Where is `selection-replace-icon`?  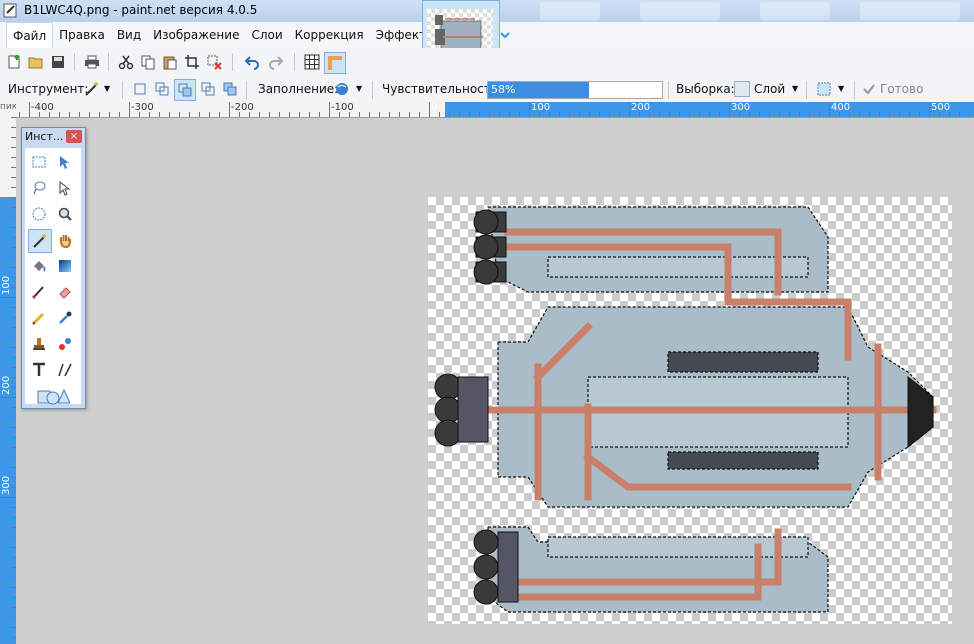 selection-replace-icon is located at coordinates (140, 89).